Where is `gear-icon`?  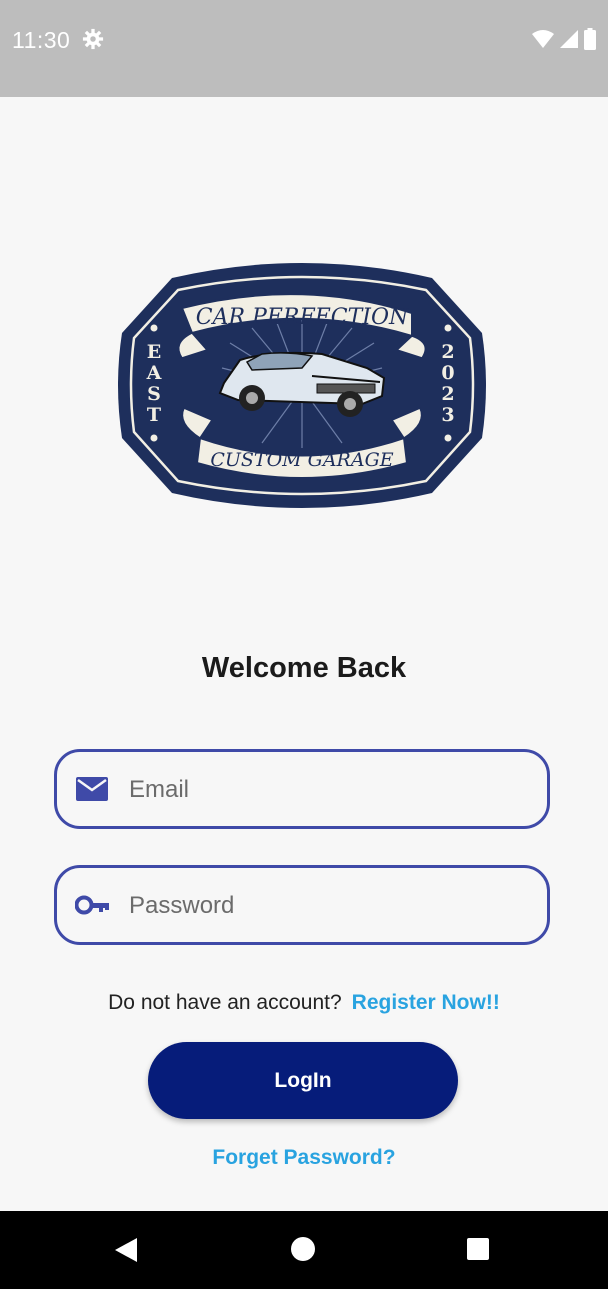
gear-icon is located at coordinates (93, 41).